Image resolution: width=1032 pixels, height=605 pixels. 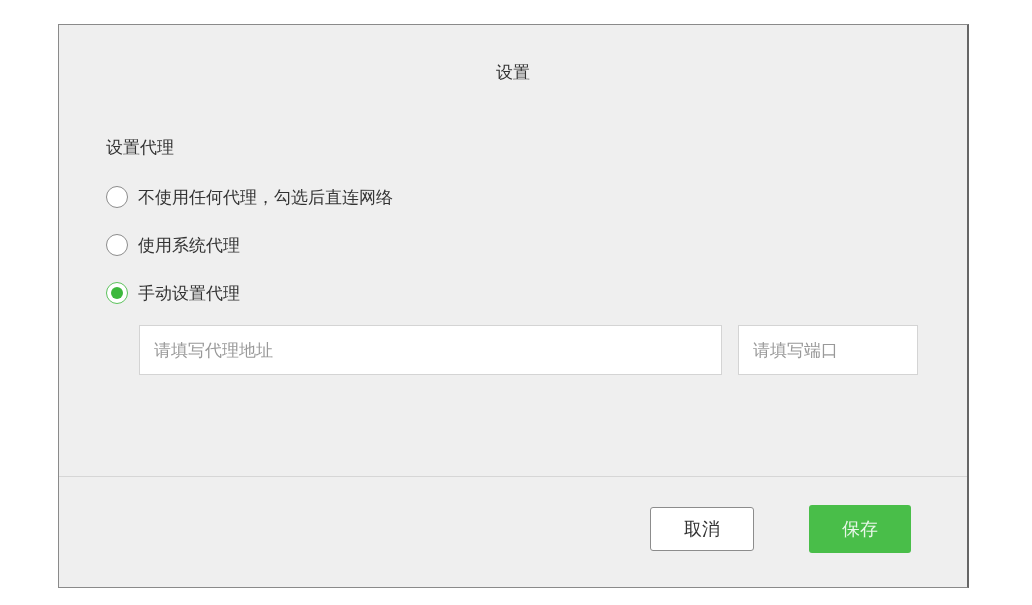 I want to click on port-input-field: 请填写端口, so click(x=828, y=350).